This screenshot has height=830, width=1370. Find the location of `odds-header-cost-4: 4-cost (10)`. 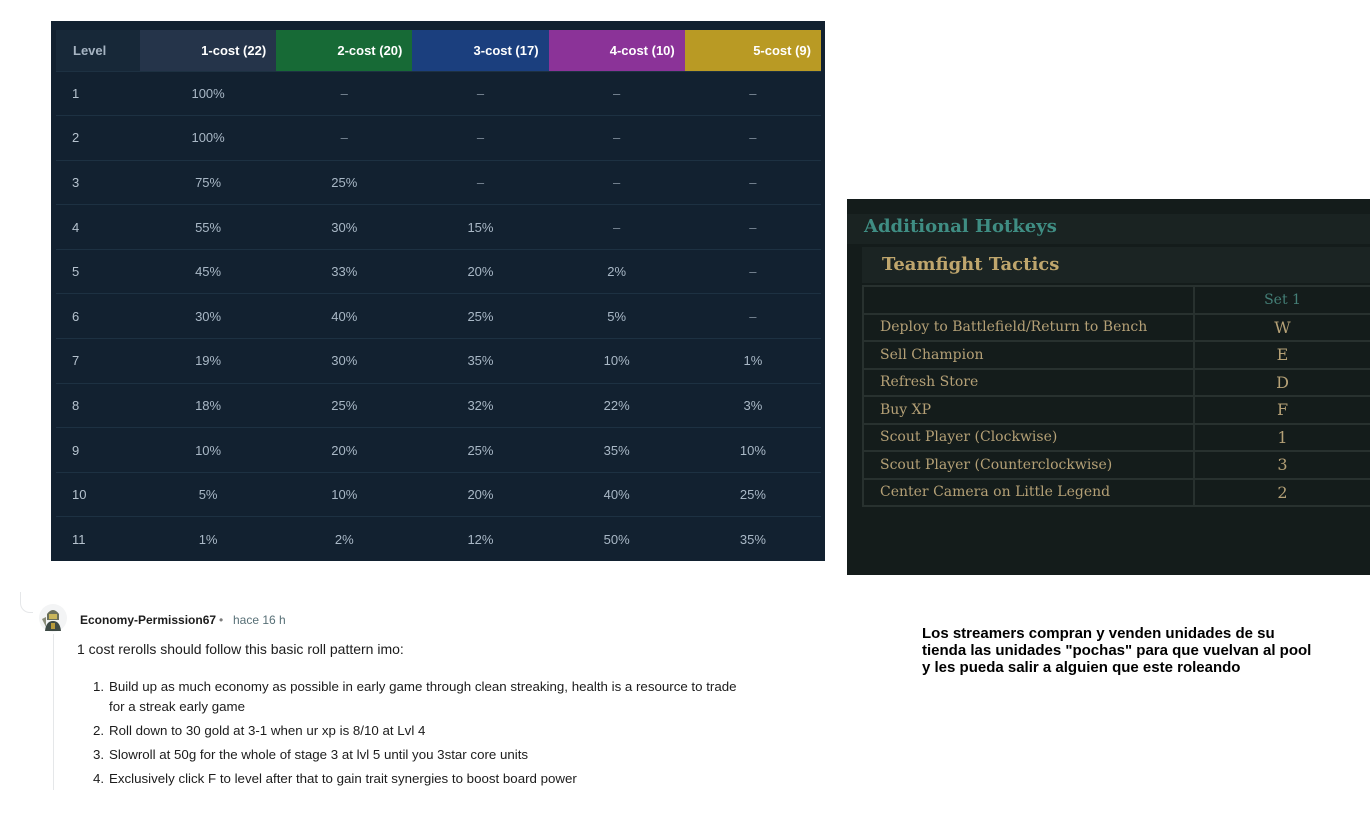

odds-header-cost-4: 4-cost (10) is located at coordinates (616, 50).